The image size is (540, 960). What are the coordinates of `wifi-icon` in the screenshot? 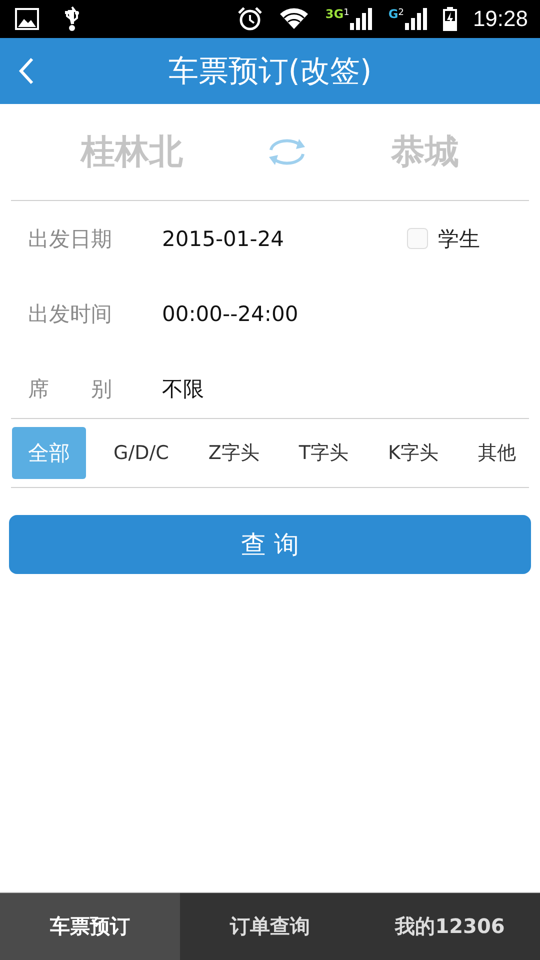 It's located at (294, 19).